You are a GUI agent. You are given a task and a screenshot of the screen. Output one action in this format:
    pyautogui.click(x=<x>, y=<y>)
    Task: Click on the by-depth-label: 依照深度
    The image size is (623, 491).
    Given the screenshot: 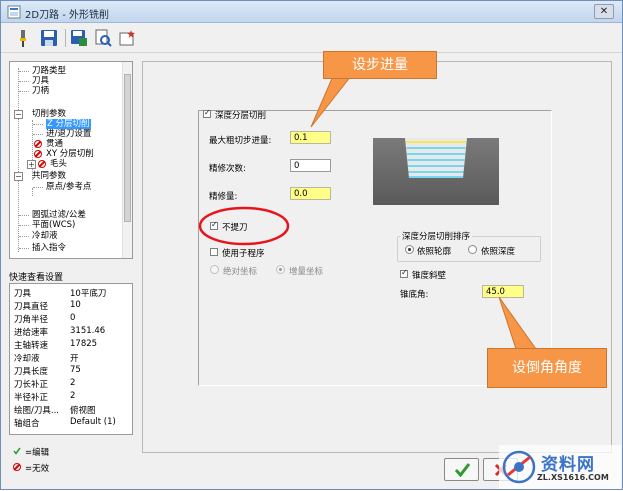 What is the action you would take?
    pyautogui.click(x=498, y=252)
    